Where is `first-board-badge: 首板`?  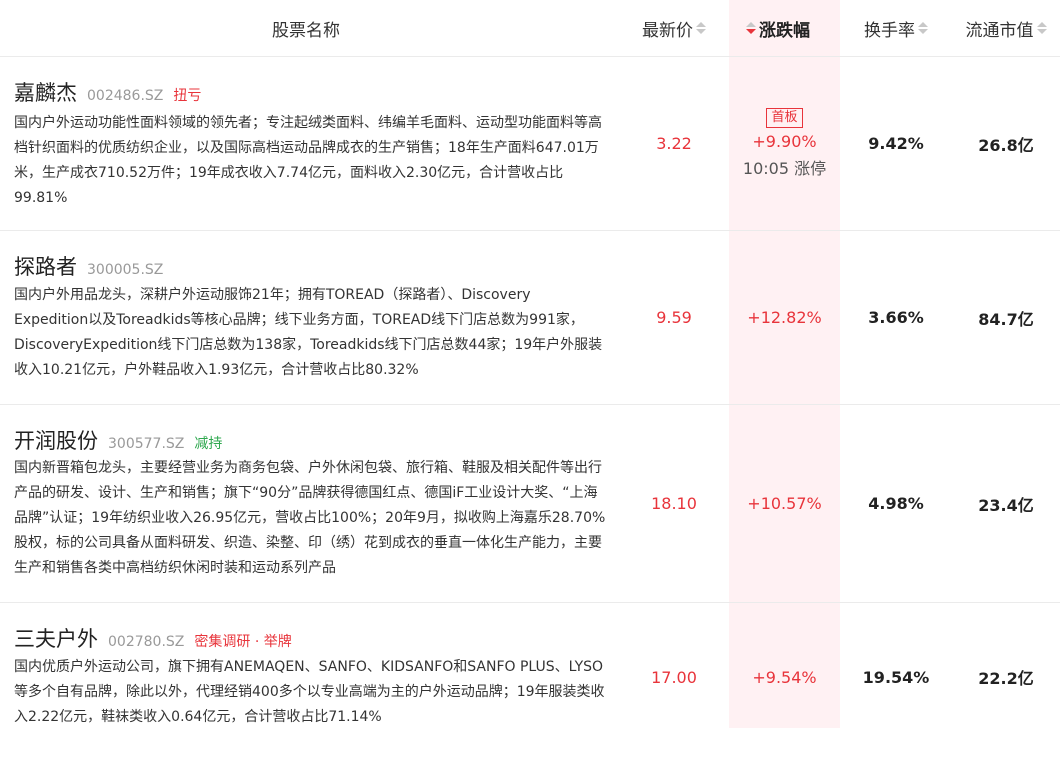 first-board-badge: 首板 is located at coordinates (784, 118).